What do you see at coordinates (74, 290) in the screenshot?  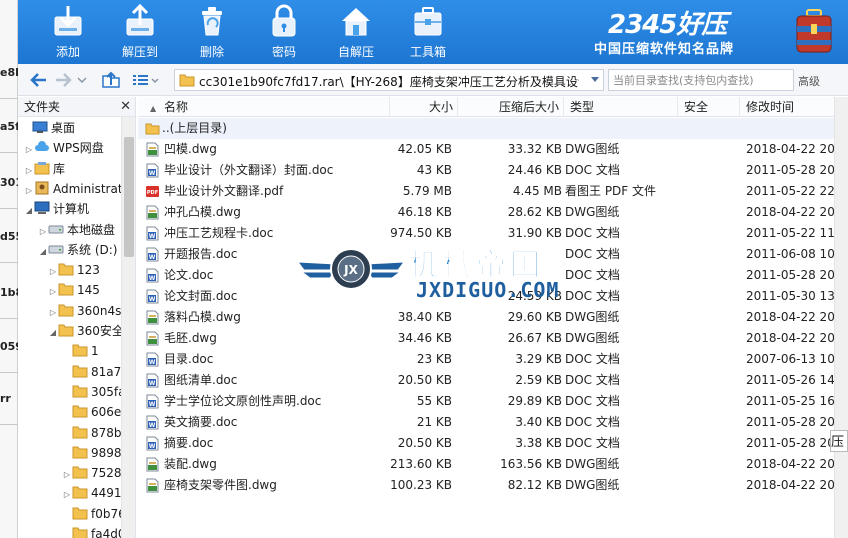 I see `folder-tree-item: ▷ 145` at bounding box center [74, 290].